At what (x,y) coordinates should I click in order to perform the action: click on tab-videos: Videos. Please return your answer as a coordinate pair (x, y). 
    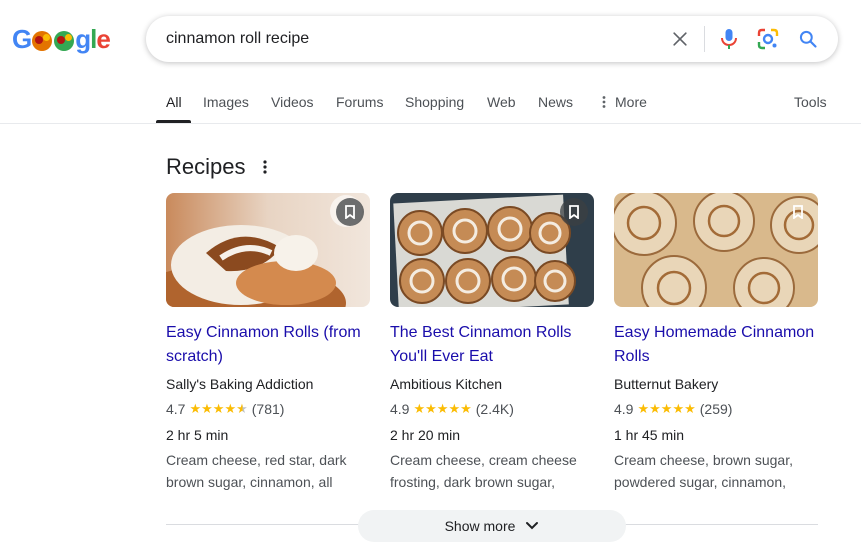
    Looking at the image, I should click on (292, 102).